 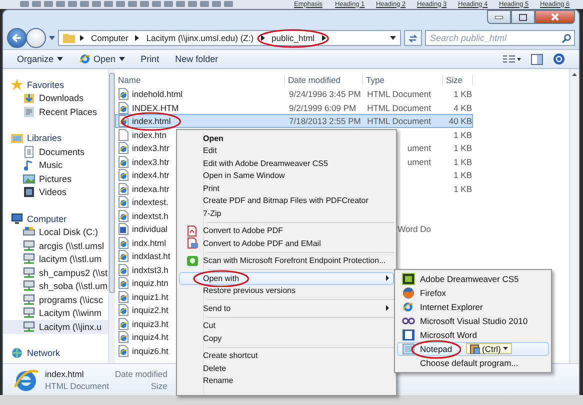 I want to click on minimize-button, so click(x=499, y=17).